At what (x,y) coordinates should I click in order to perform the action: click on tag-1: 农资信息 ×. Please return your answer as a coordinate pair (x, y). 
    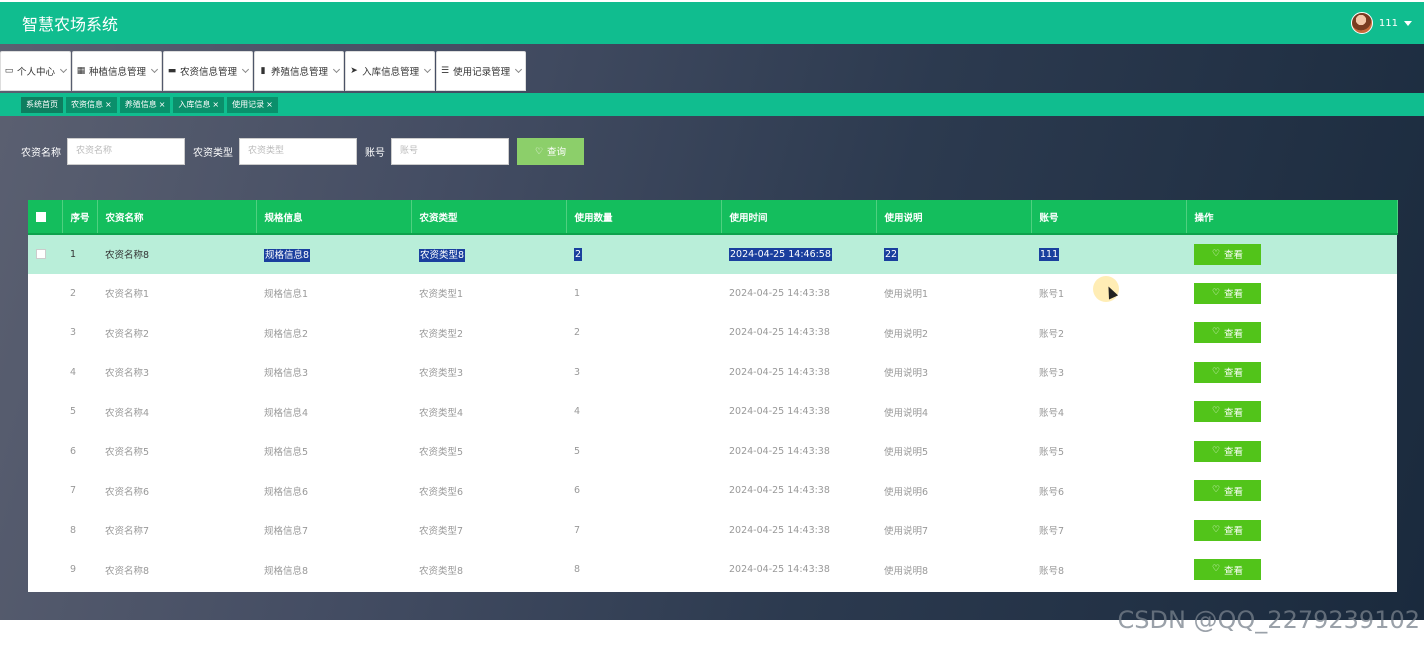
    Looking at the image, I should click on (91, 104).